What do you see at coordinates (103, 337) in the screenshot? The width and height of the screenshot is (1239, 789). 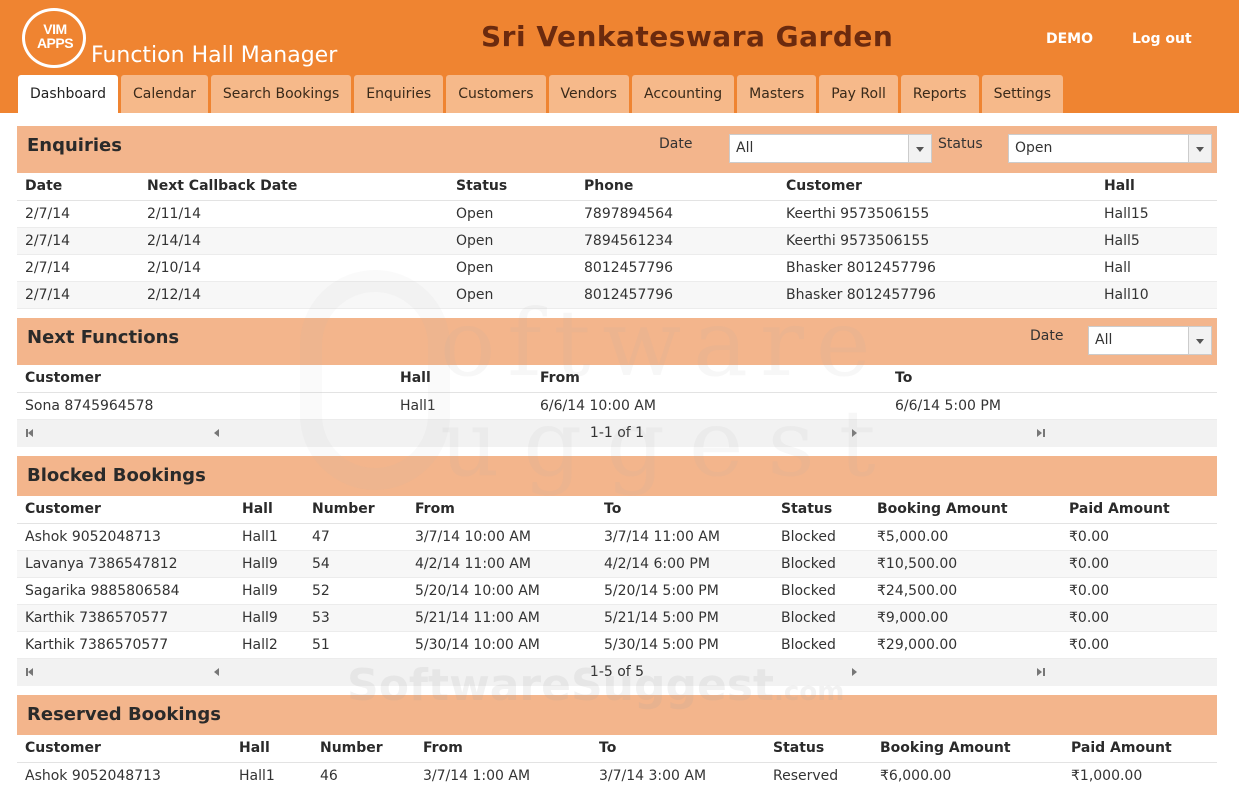 I see `next-functions-title: Next Functions` at bounding box center [103, 337].